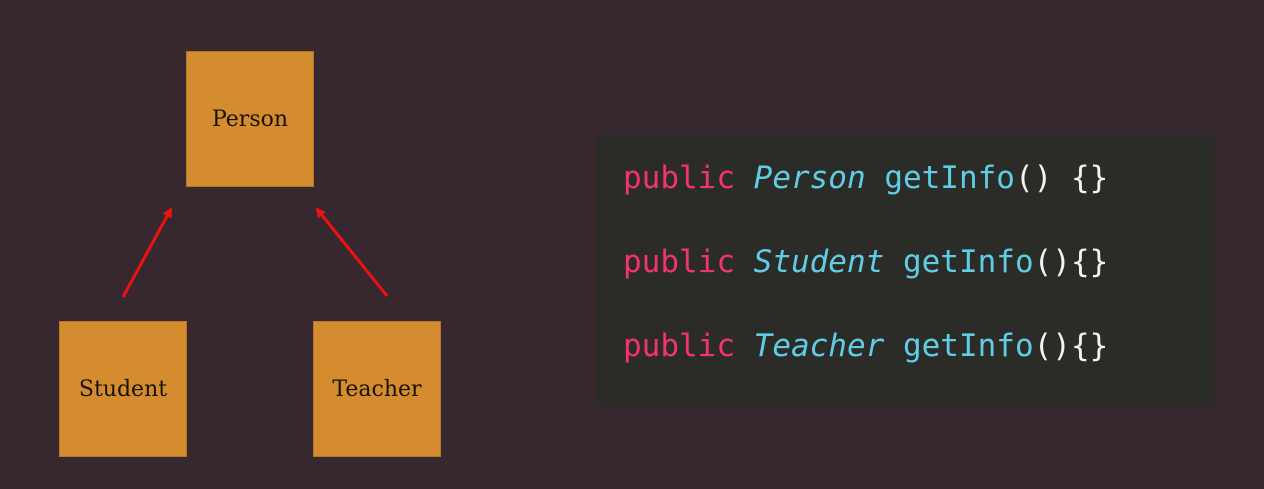 The height and width of the screenshot is (489, 1264). What do you see at coordinates (1061, 178) in the screenshot?
I see `spacing` at bounding box center [1061, 178].